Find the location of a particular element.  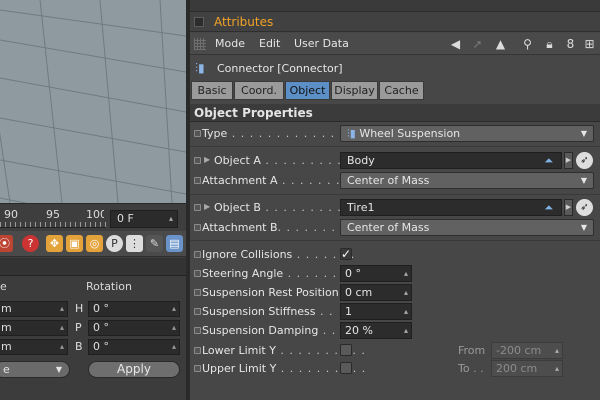

object-icon: ⏶ is located at coordinates (548, 160).